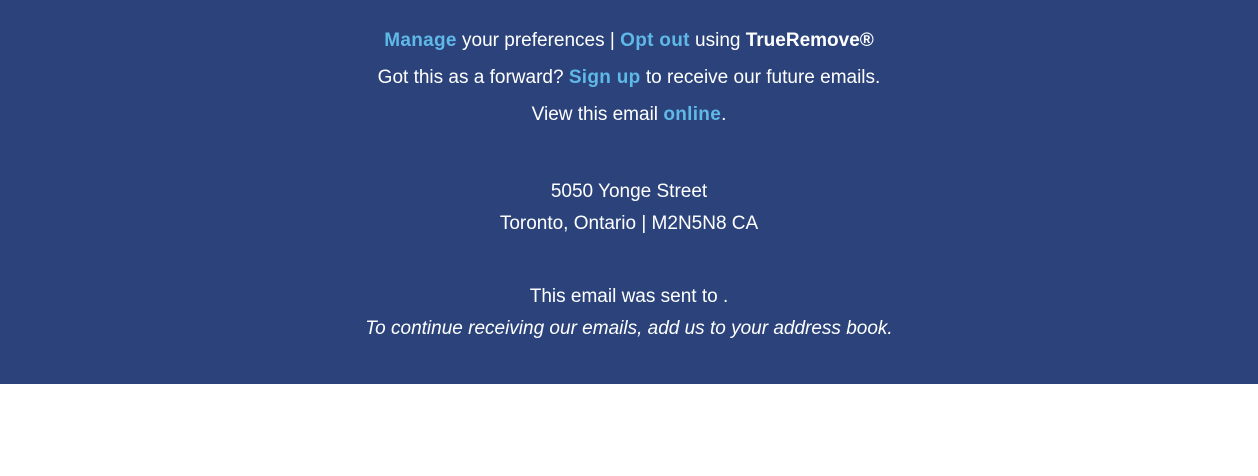 The width and height of the screenshot is (1258, 476). Describe the element at coordinates (809, 40) in the screenshot. I see `trueremove-brand: TrueRemove®` at that location.